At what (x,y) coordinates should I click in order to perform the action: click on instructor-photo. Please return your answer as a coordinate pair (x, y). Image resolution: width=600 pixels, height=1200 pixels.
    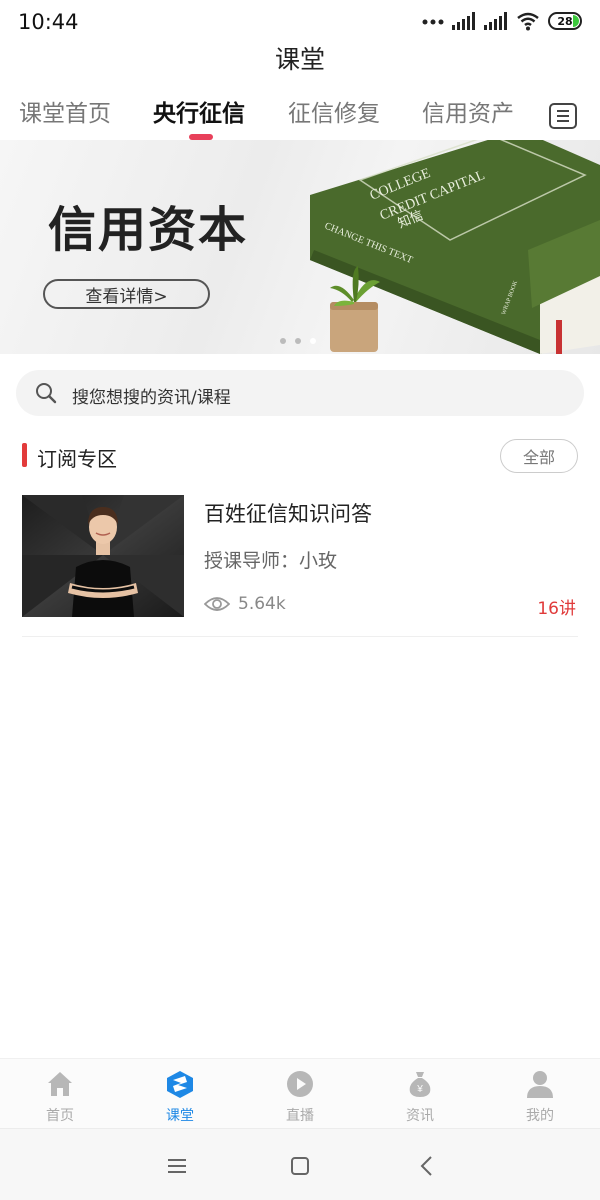
    Looking at the image, I should click on (103, 556).